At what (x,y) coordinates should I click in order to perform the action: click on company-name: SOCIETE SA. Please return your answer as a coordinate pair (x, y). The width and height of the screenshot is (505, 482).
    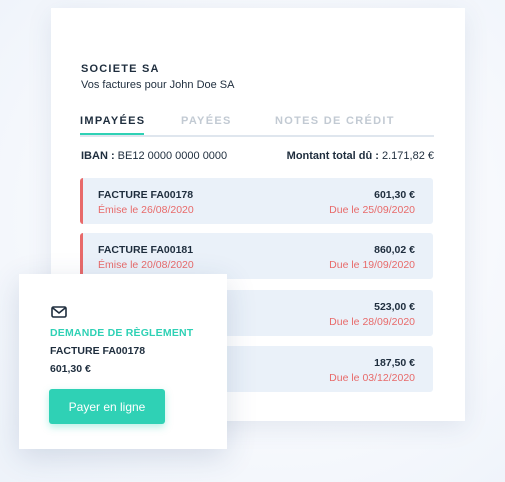
    Looking at the image, I should click on (120, 69).